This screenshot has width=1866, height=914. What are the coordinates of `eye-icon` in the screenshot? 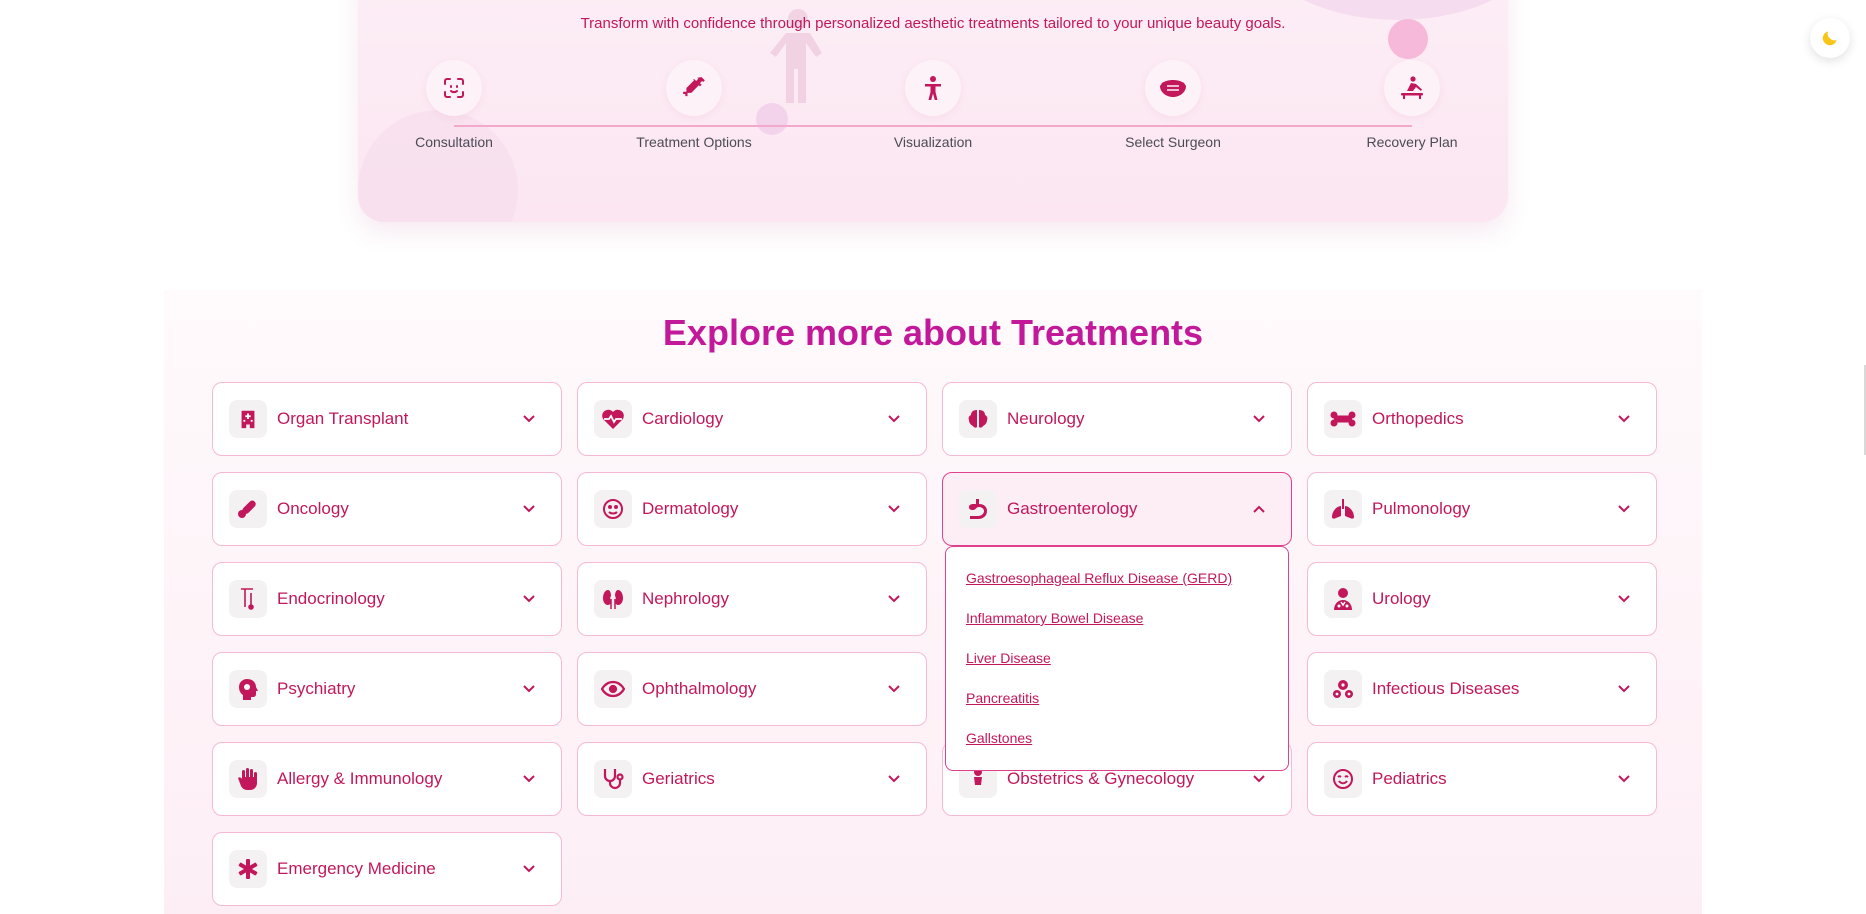 It's located at (613, 689).